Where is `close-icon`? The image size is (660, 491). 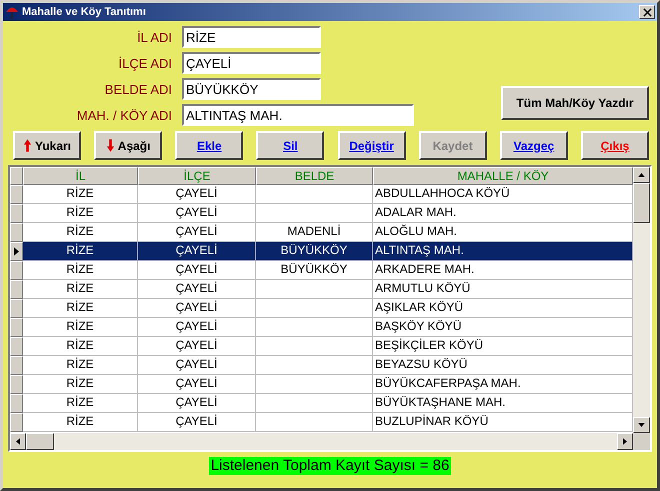 close-icon is located at coordinates (647, 12).